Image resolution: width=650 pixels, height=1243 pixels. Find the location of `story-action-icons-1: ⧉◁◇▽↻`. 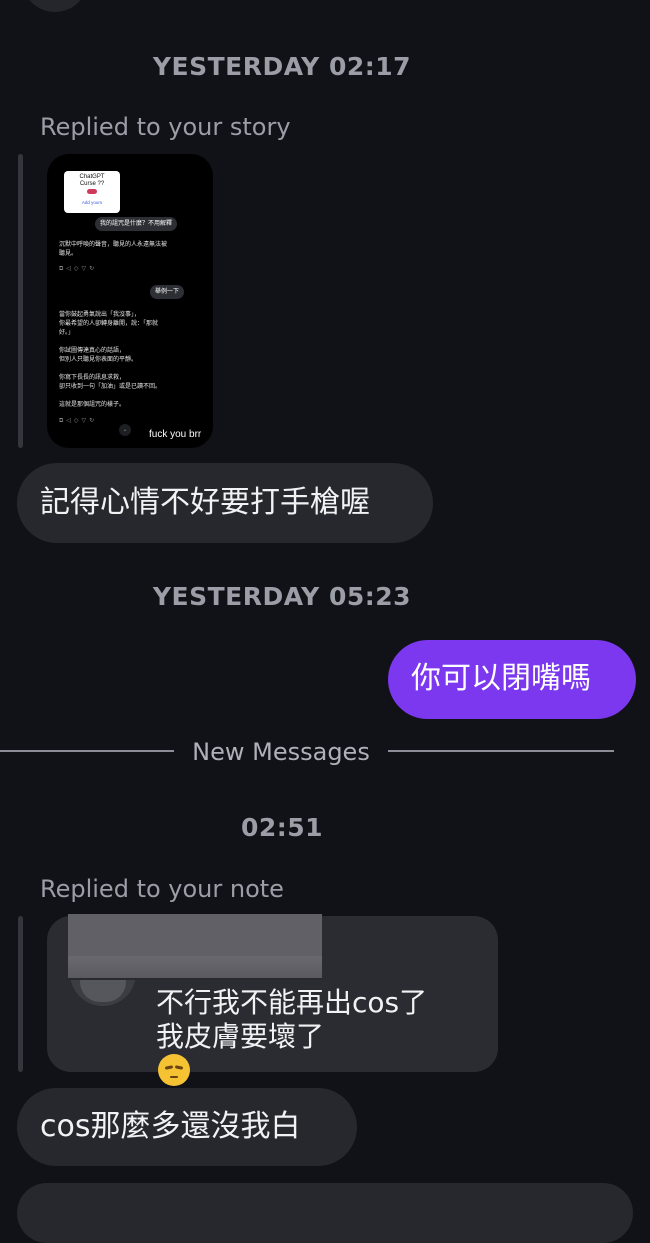

story-action-icons-1: ⧉◁◇▽↻ is located at coordinates (78, 268).